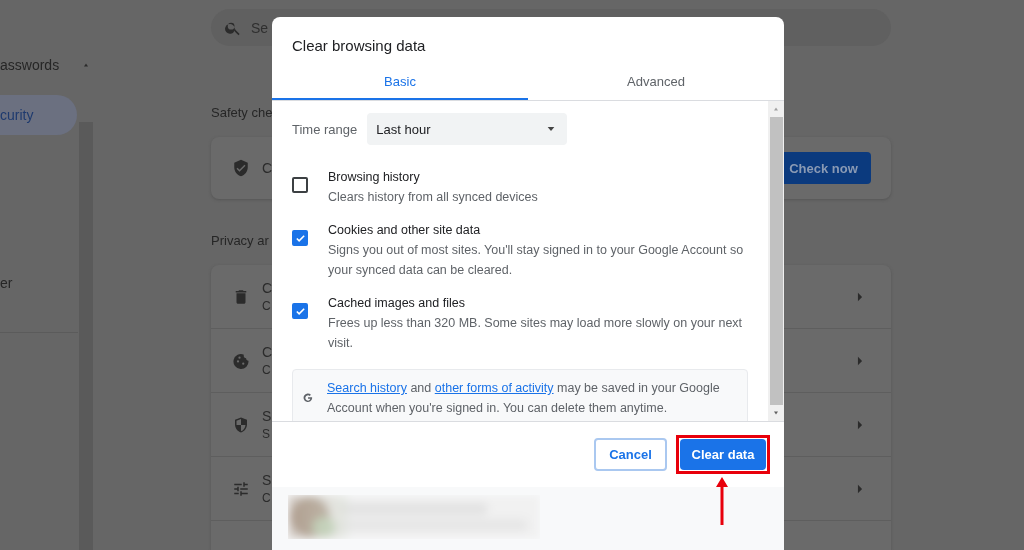  I want to click on tab: Basic, so click(400, 81).